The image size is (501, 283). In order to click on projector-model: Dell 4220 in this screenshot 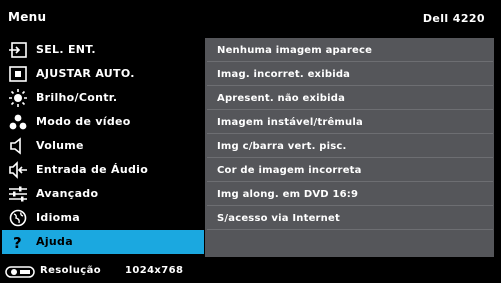, I will do `click(453, 18)`.